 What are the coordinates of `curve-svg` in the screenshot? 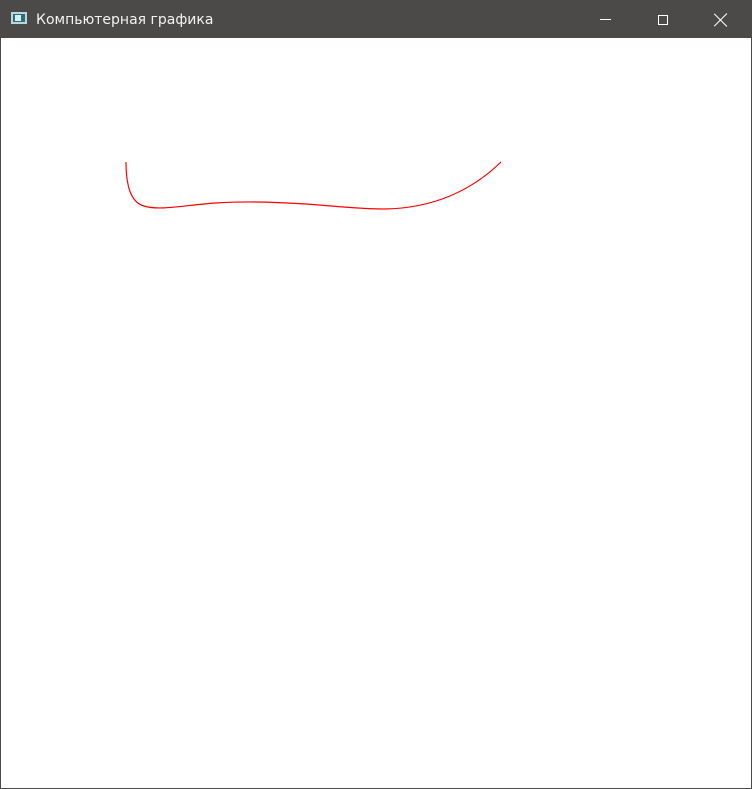 It's located at (313, 185).